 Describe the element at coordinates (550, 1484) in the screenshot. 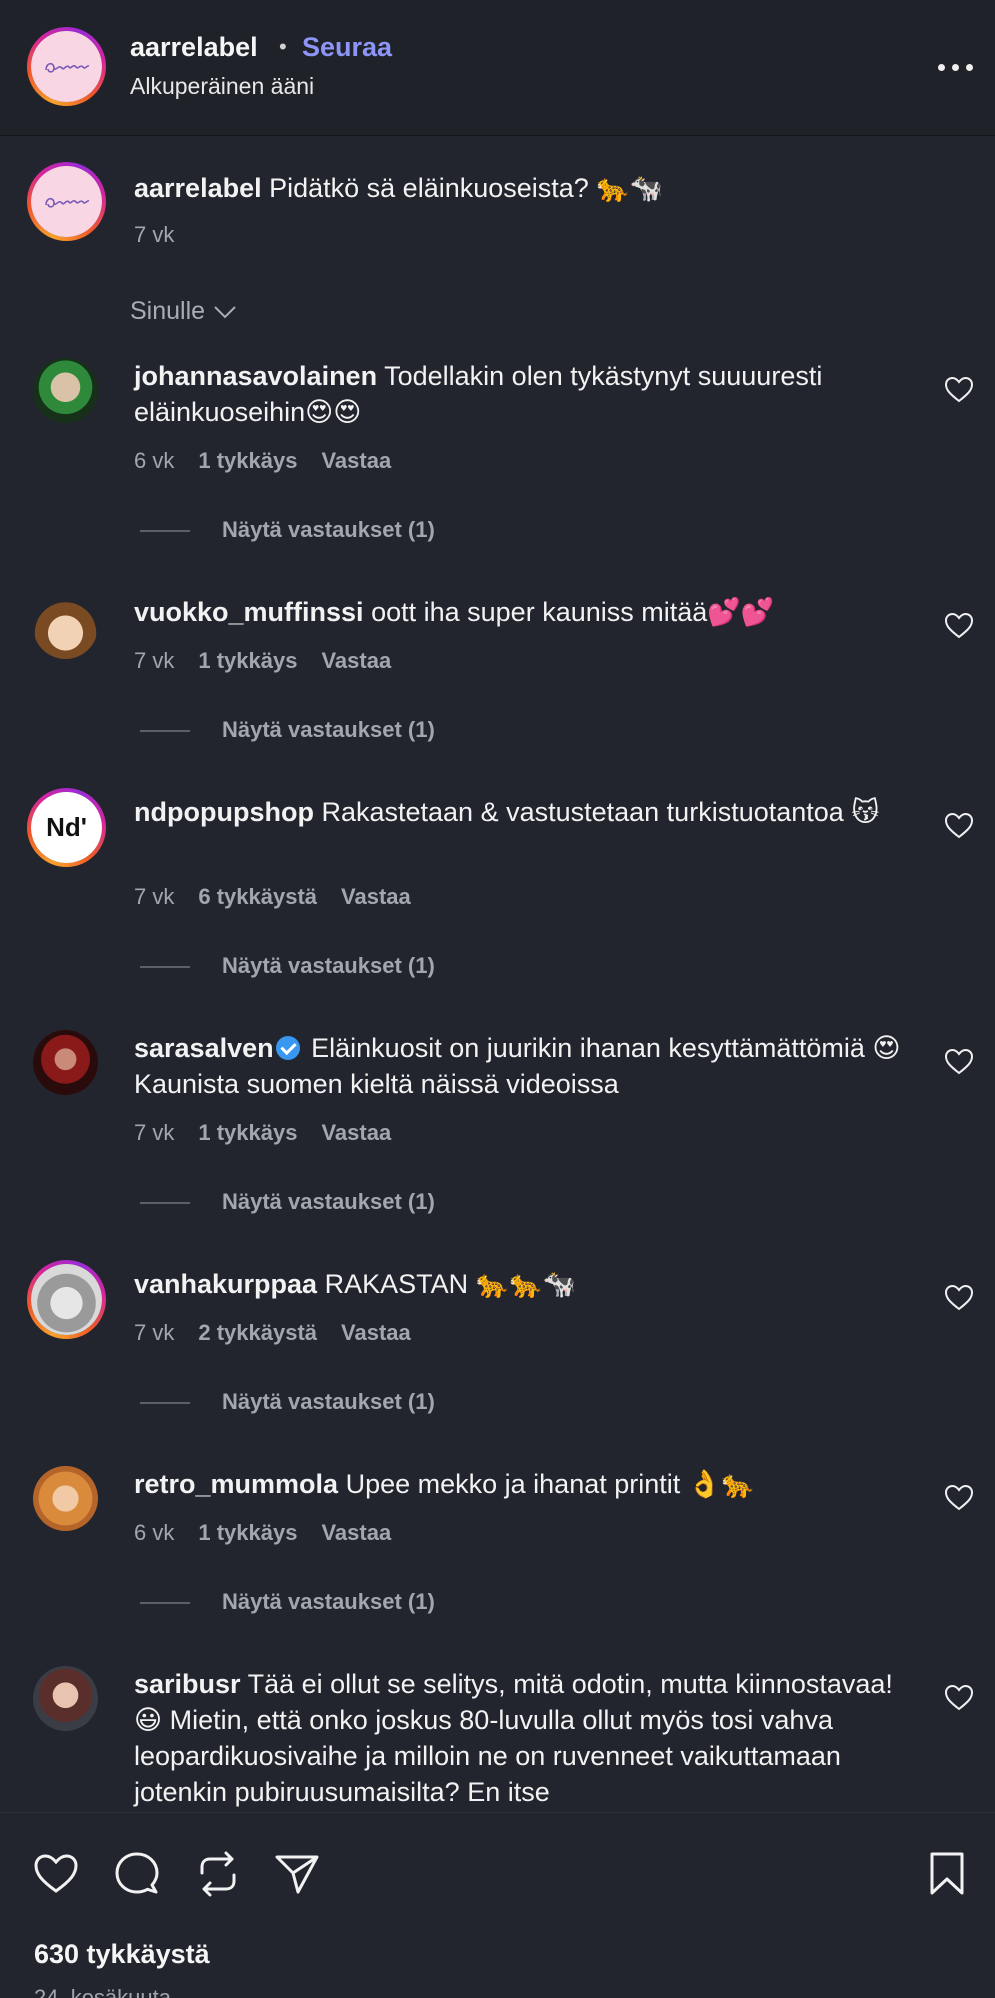

I see `comment-text: Upee mekko ja ihanat printit 👌🐆` at that location.